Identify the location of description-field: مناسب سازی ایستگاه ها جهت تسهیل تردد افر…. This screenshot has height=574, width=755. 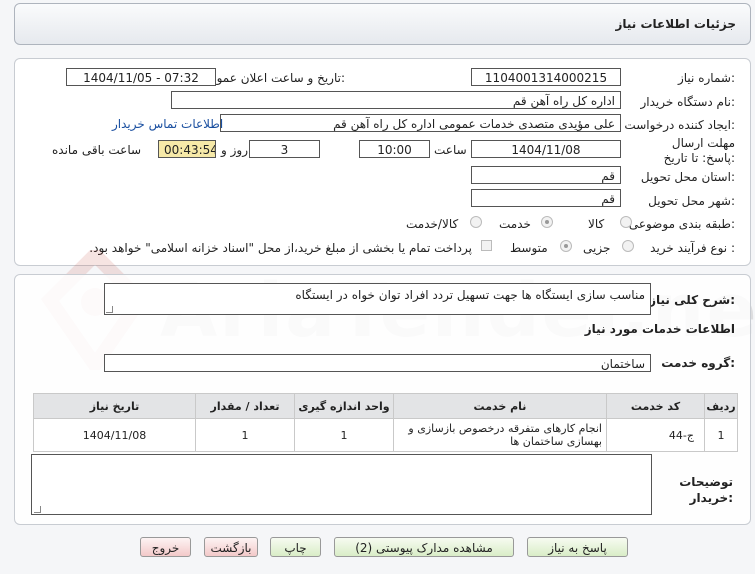
(377, 299).